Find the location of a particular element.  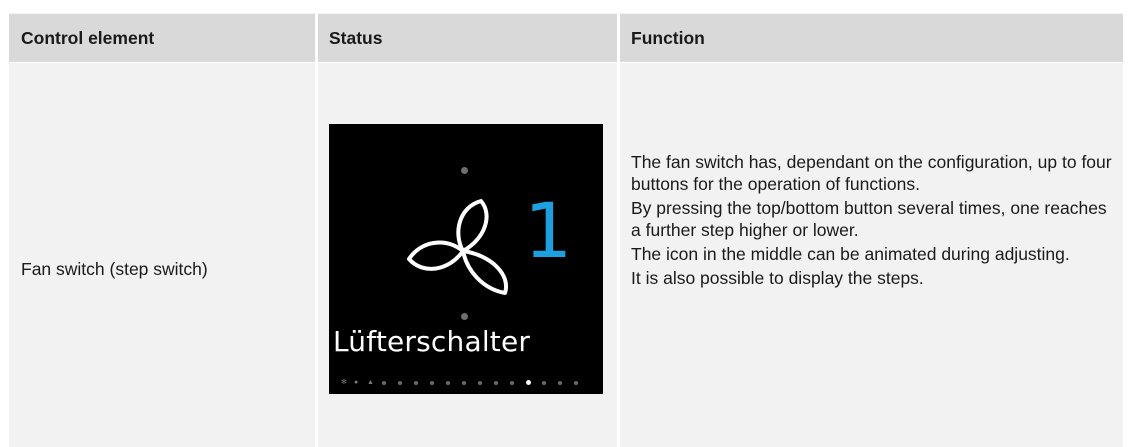

page-dot-active is located at coordinates (528, 382).